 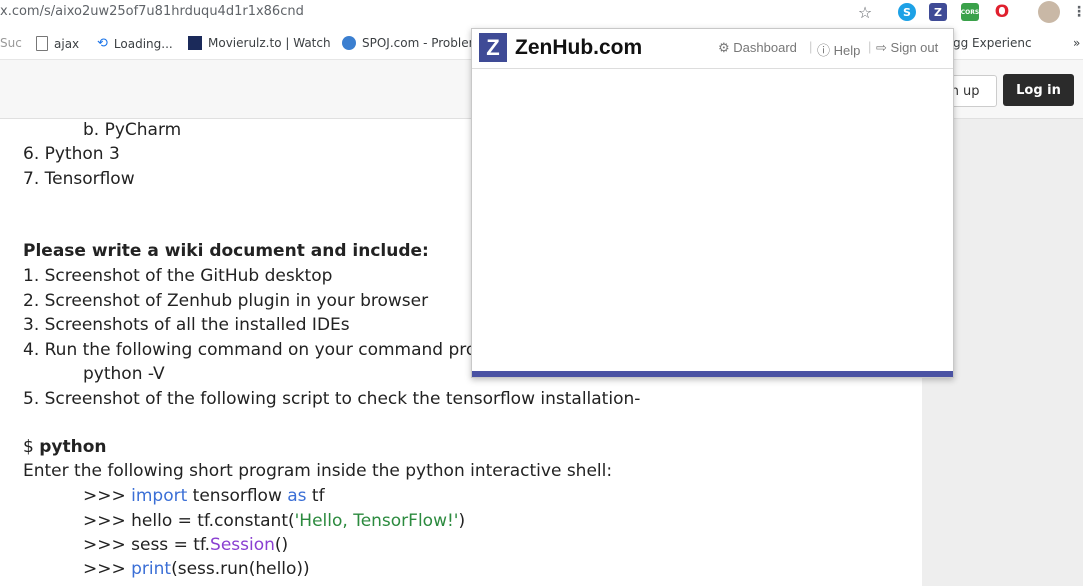 I want to click on zenhub-icon: Z, so click(x=938, y=12).